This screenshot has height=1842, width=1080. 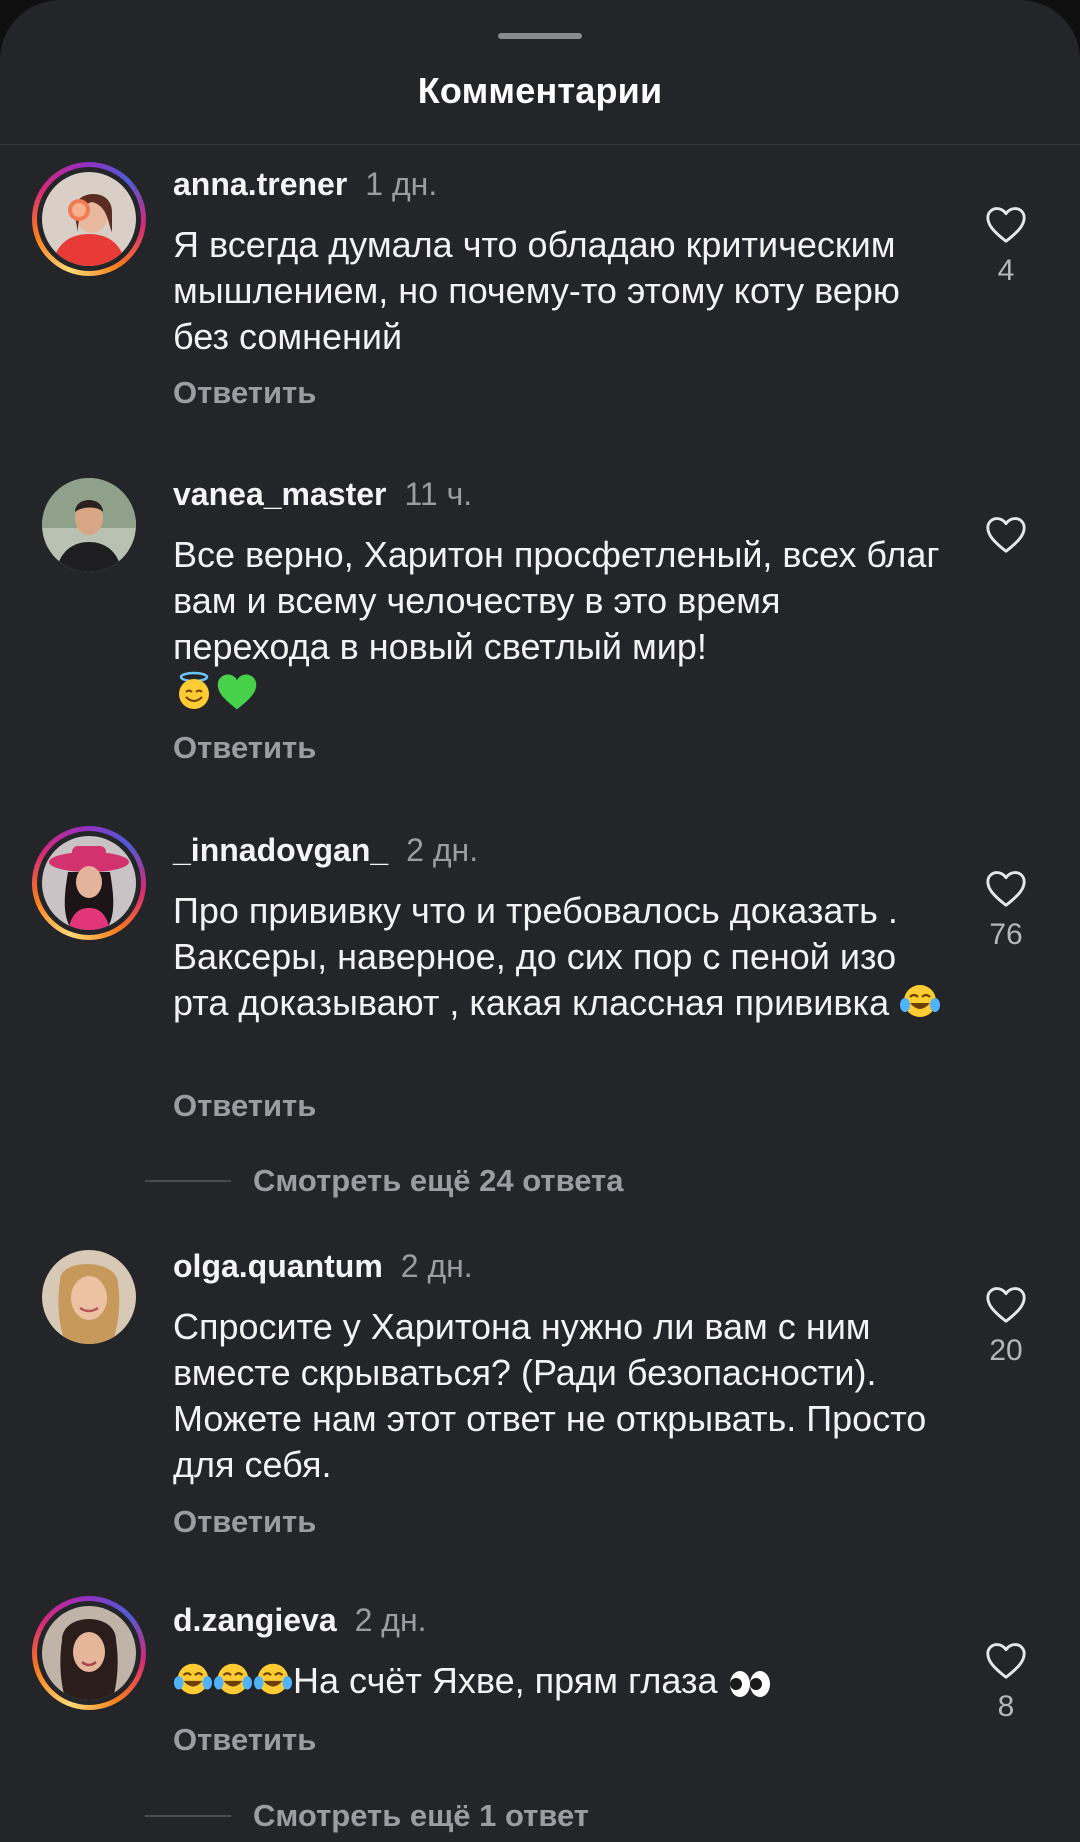 What do you see at coordinates (540, 90) in the screenshot?
I see `page-title: Комментарии` at bounding box center [540, 90].